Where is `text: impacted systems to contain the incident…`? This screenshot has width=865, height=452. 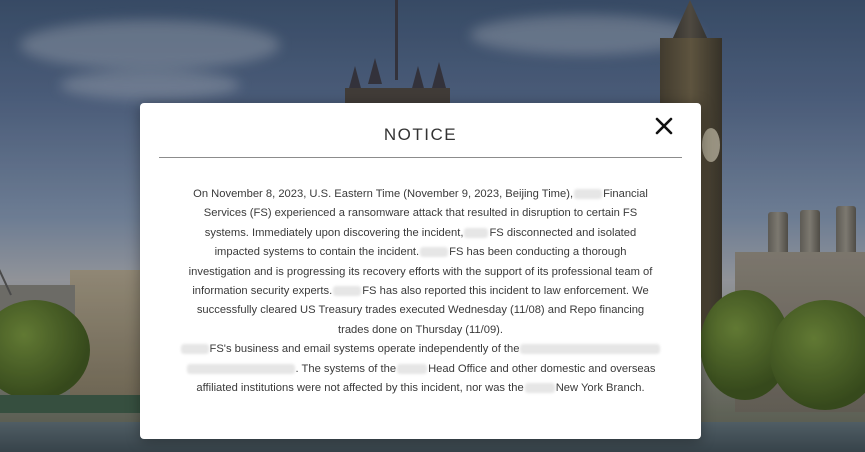
text: impacted systems to contain the incident… is located at coordinates (317, 252).